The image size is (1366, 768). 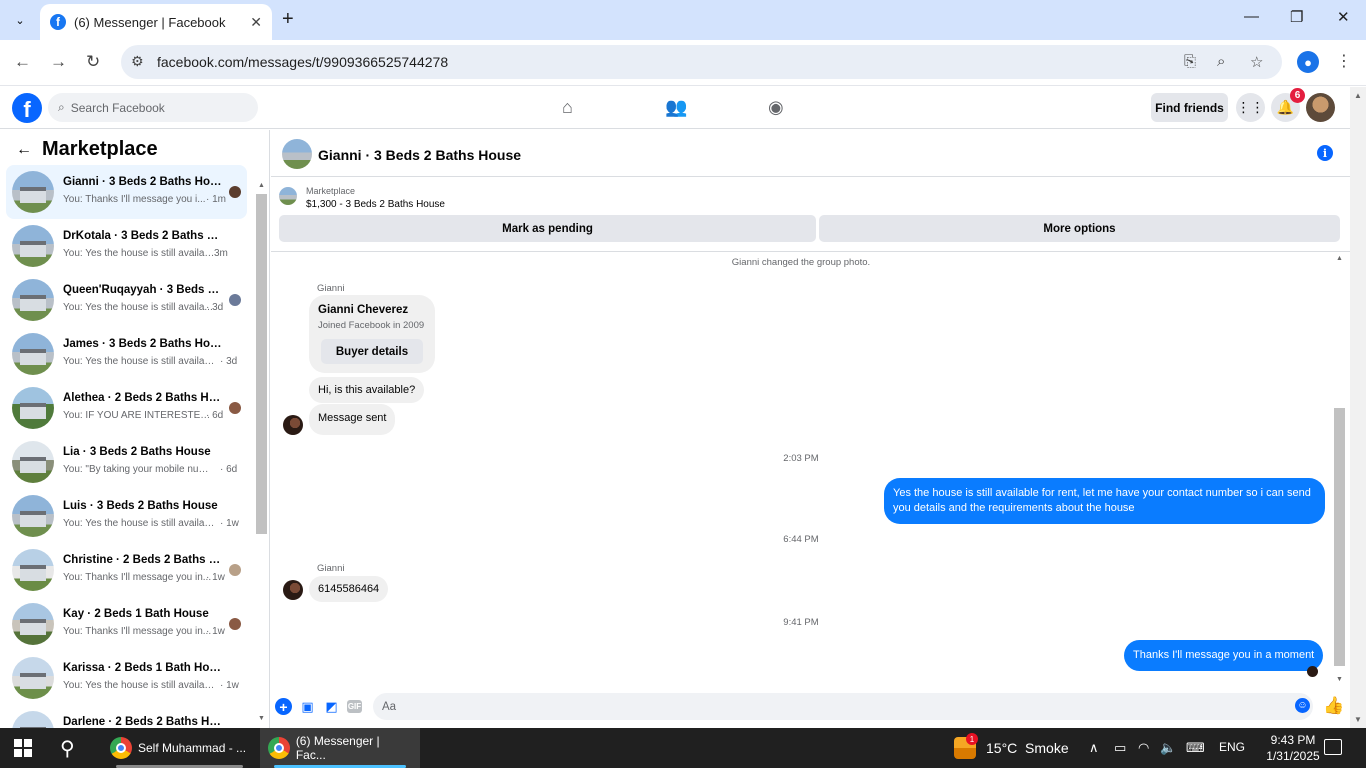 I want to click on system-clock: 9:43 PM 1/31/2025, so click(x=1293, y=748).